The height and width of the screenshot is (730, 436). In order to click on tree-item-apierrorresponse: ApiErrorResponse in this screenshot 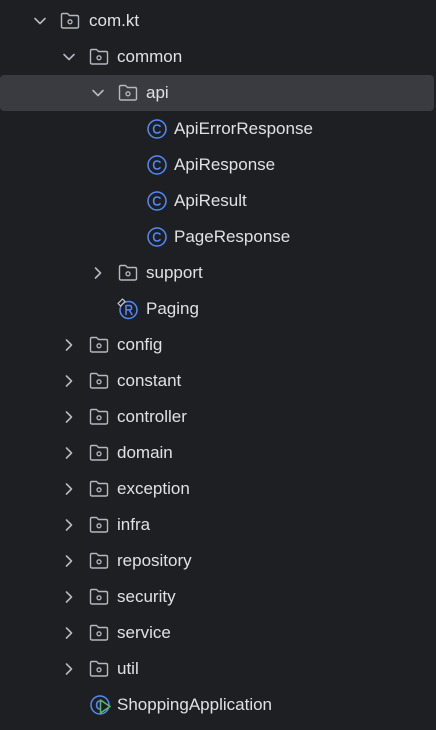, I will do `click(218, 129)`.